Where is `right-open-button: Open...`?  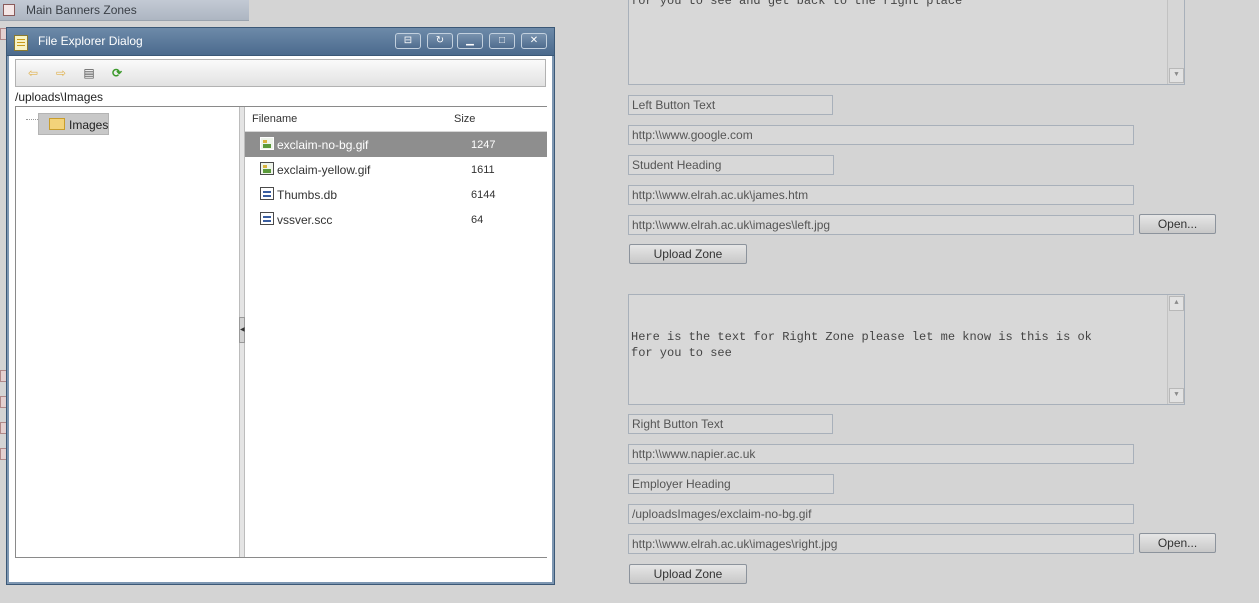 right-open-button: Open... is located at coordinates (1177, 543).